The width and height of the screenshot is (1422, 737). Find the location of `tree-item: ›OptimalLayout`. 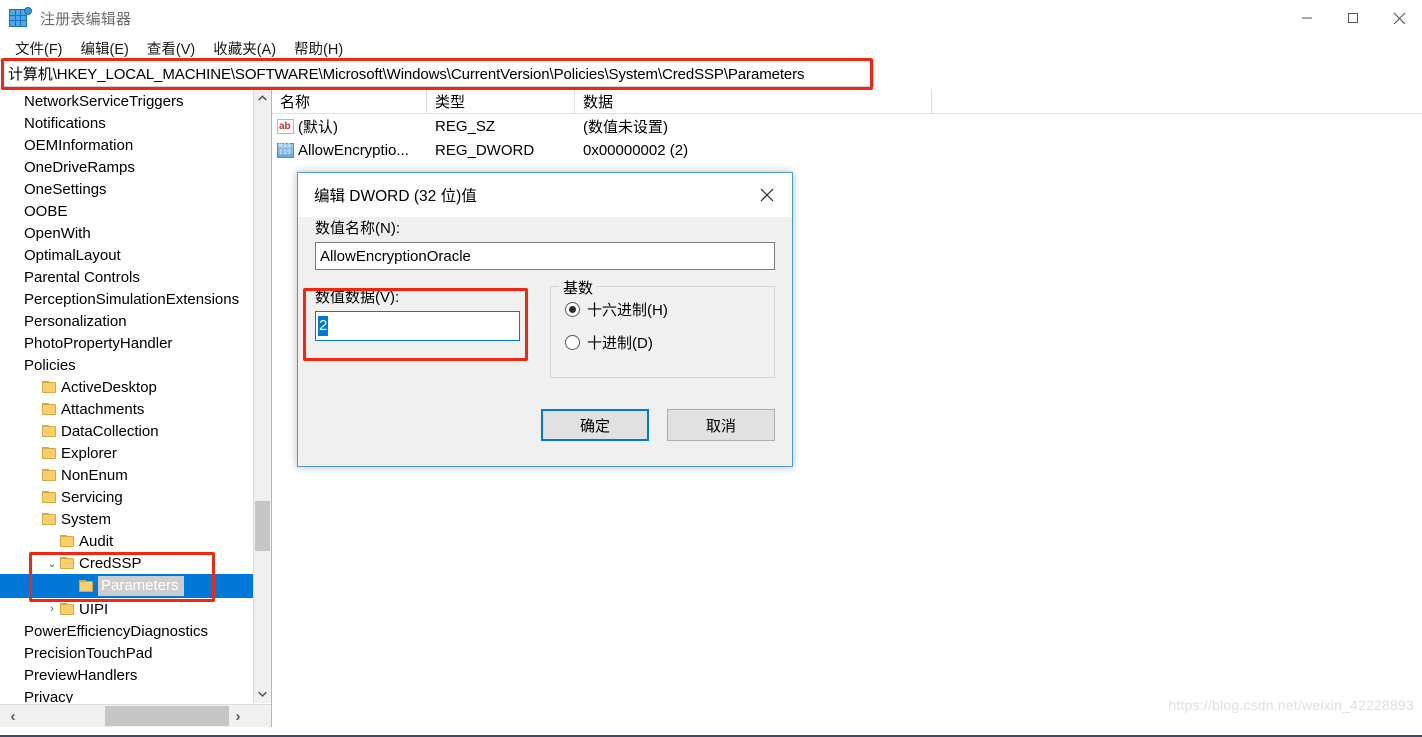

tree-item: ›OptimalLayout is located at coordinates (126, 255).